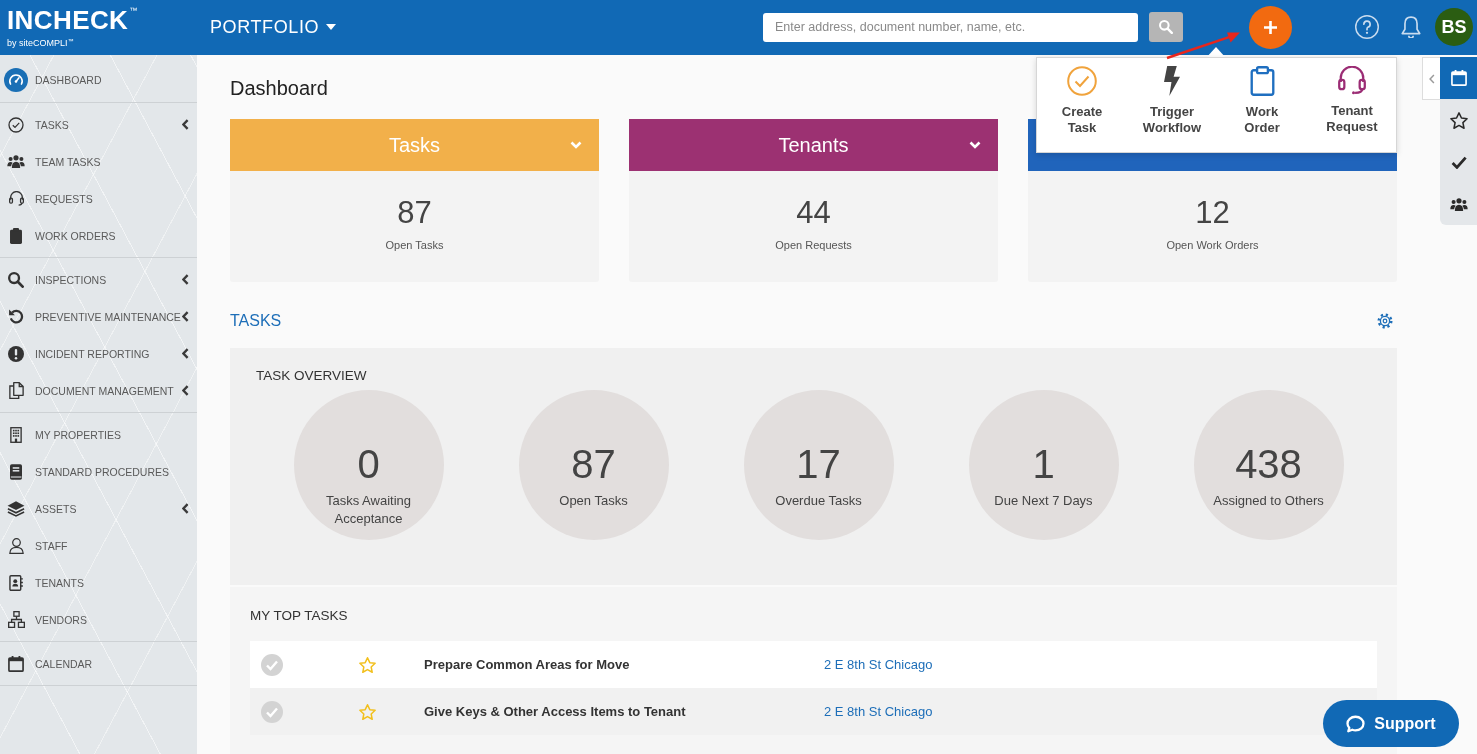  I want to click on chevron-down-icon, so click(975, 145).